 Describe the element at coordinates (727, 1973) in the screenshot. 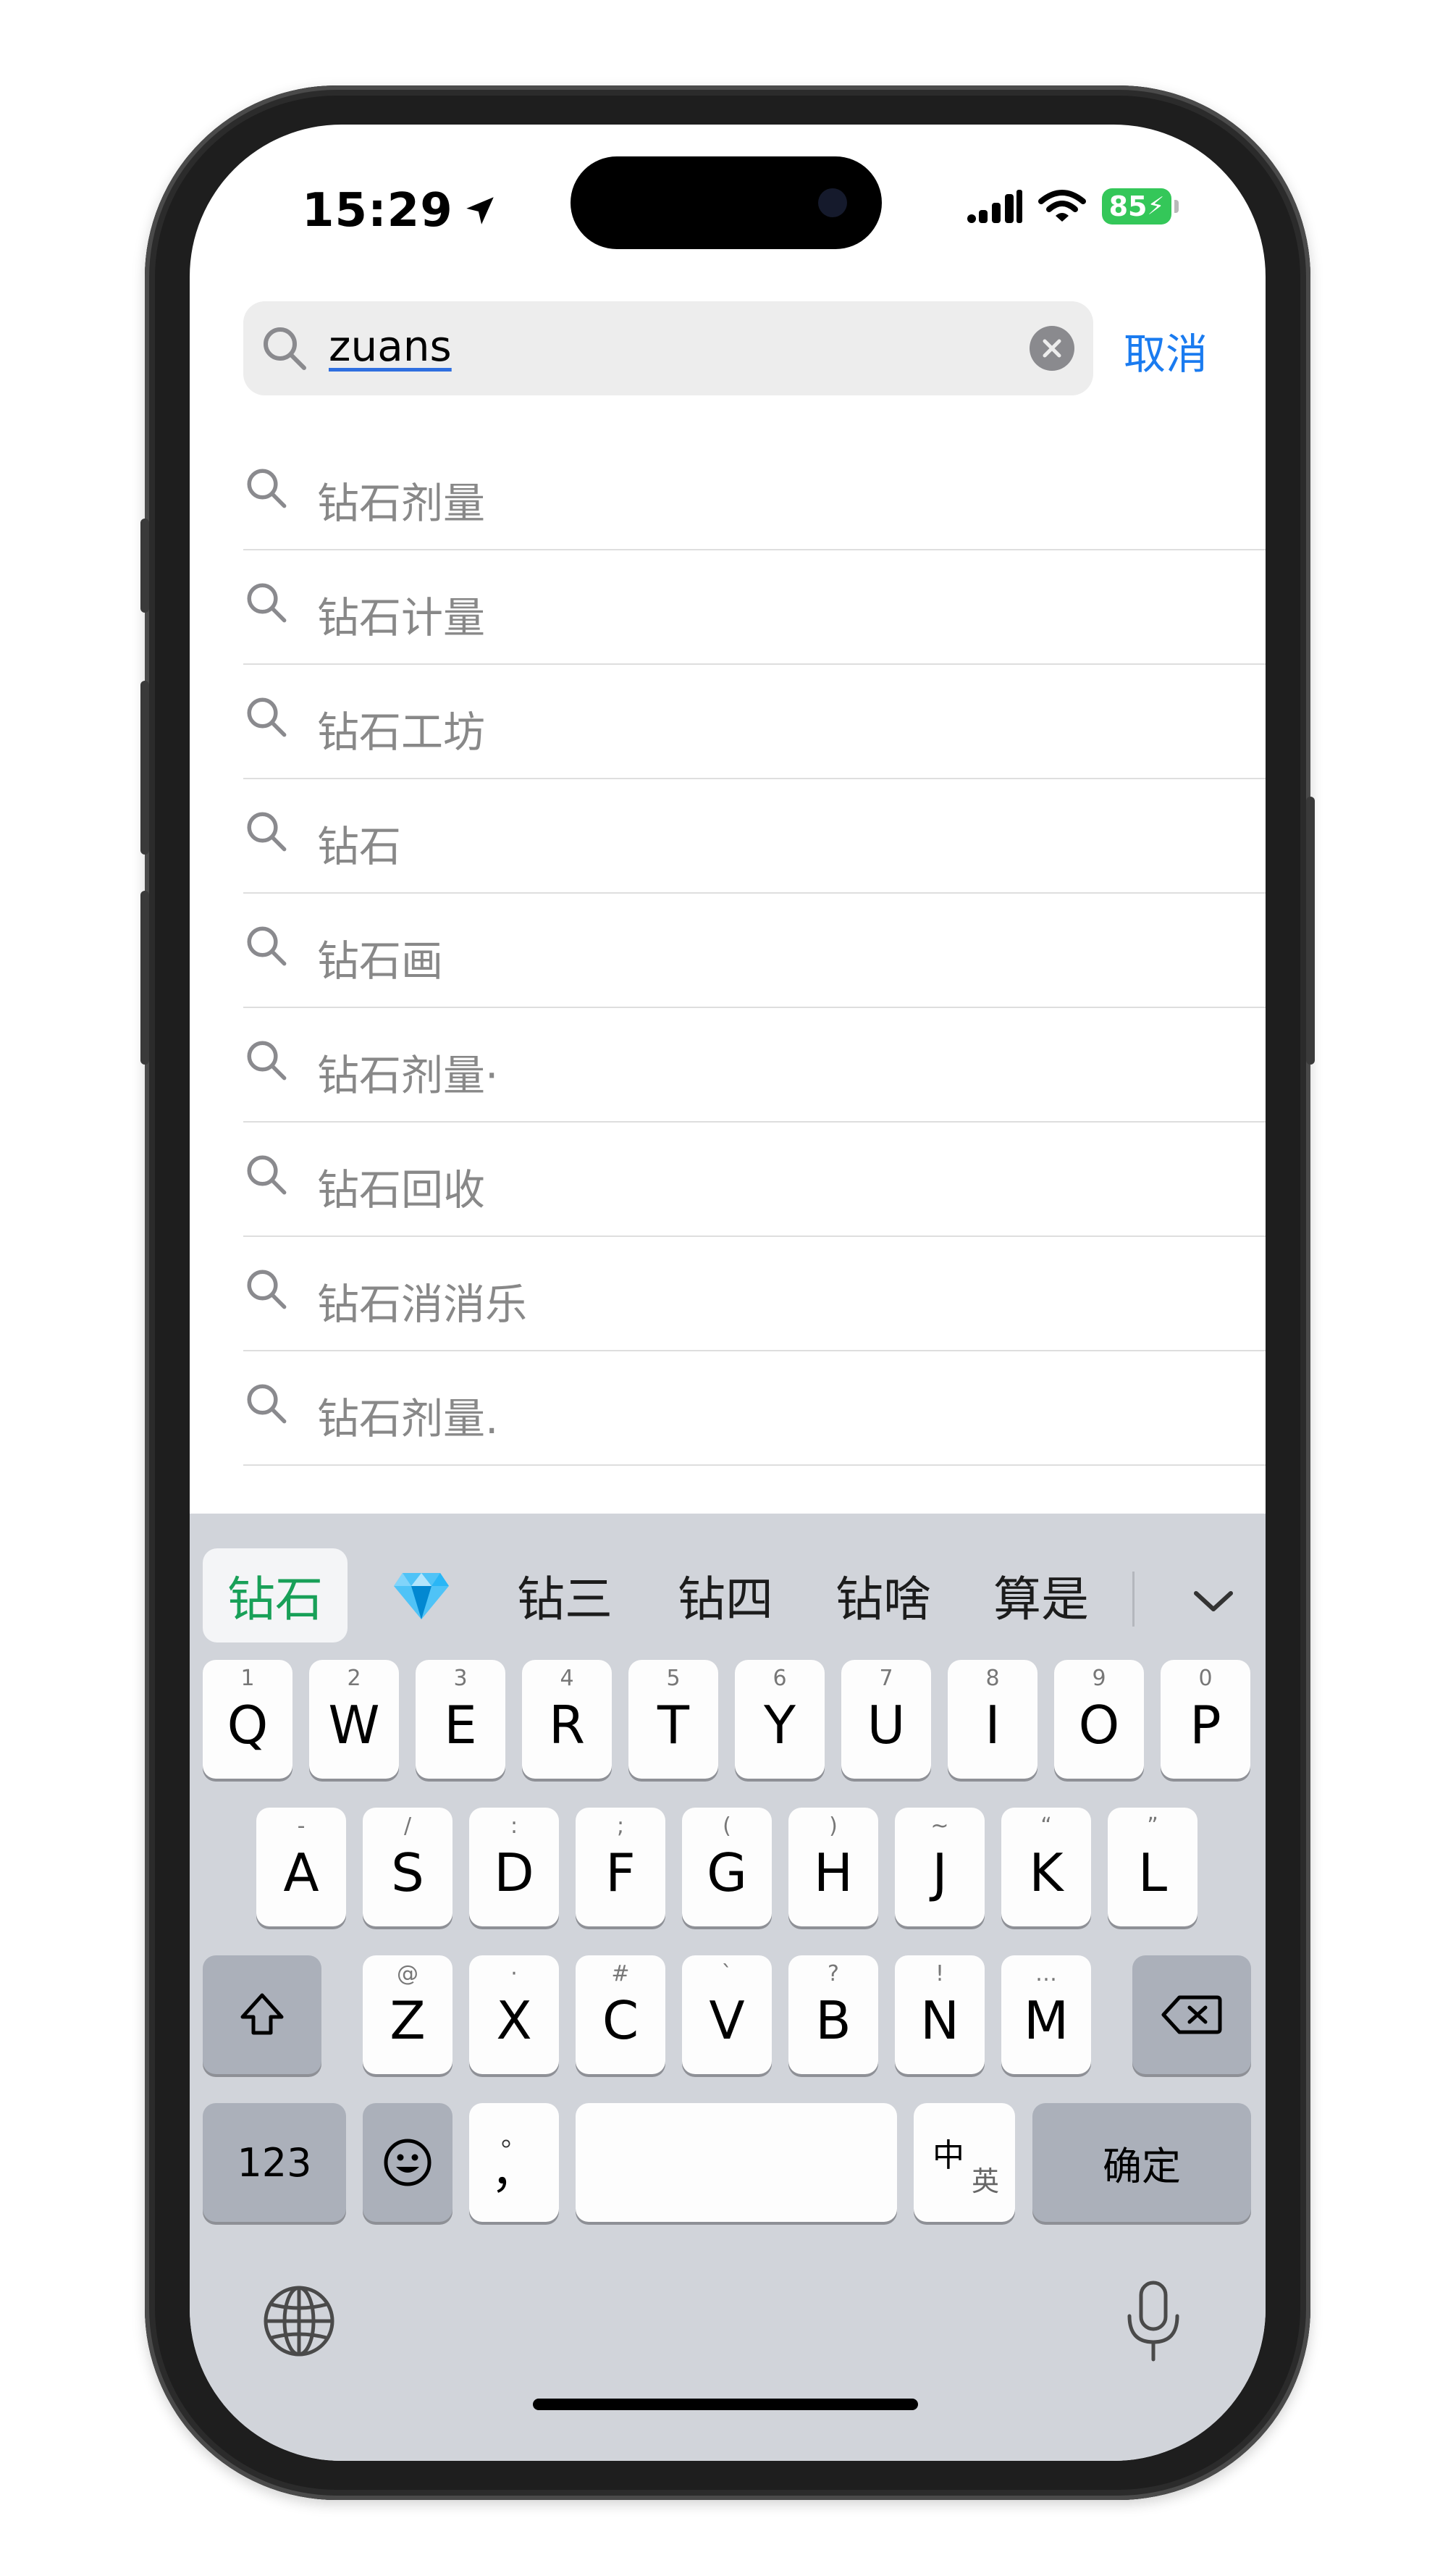

I see `key-hint: `` at that location.